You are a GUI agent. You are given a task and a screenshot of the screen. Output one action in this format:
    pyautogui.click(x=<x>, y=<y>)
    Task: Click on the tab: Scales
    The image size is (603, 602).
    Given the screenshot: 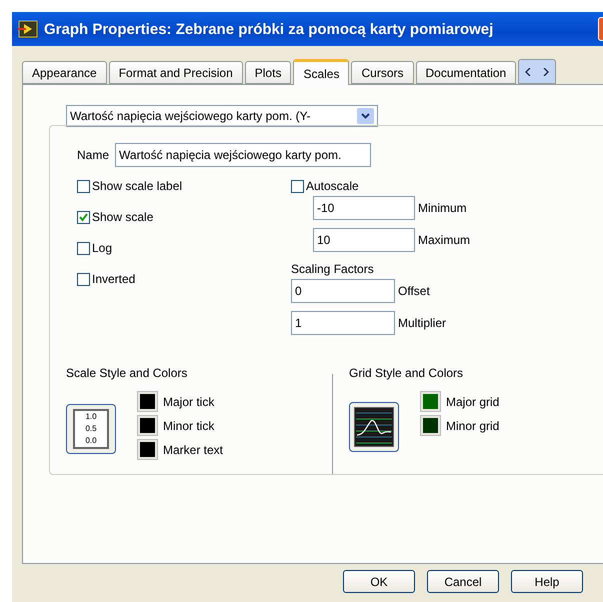 What is the action you would take?
    pyautogui.click(x=321, y=72)
    